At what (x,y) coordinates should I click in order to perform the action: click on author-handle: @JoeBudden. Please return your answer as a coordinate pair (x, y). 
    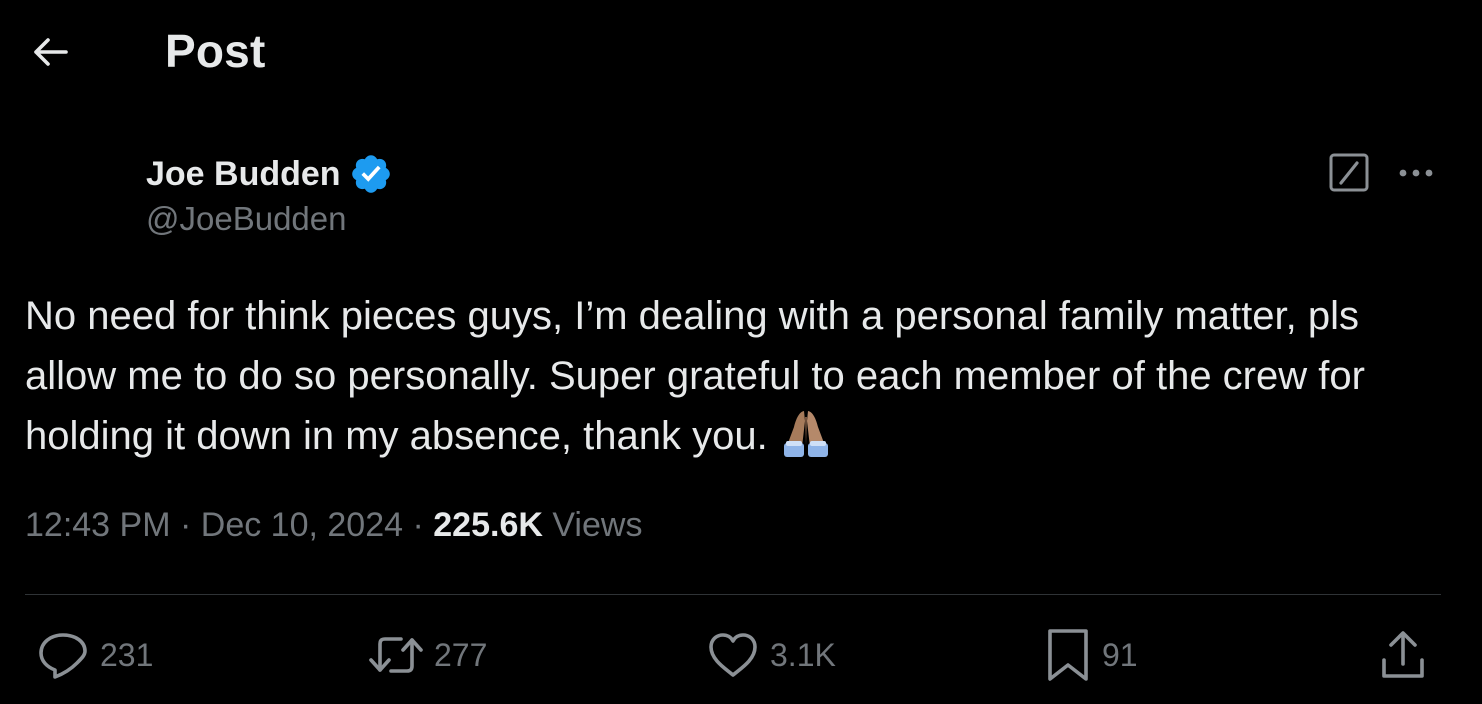
    Looking at the image, I should click on (269, 219).